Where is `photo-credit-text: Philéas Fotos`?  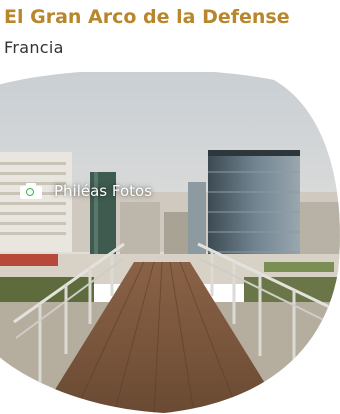 photo-credit-text: Philéas Fotos is located at coordinates (103, 191).